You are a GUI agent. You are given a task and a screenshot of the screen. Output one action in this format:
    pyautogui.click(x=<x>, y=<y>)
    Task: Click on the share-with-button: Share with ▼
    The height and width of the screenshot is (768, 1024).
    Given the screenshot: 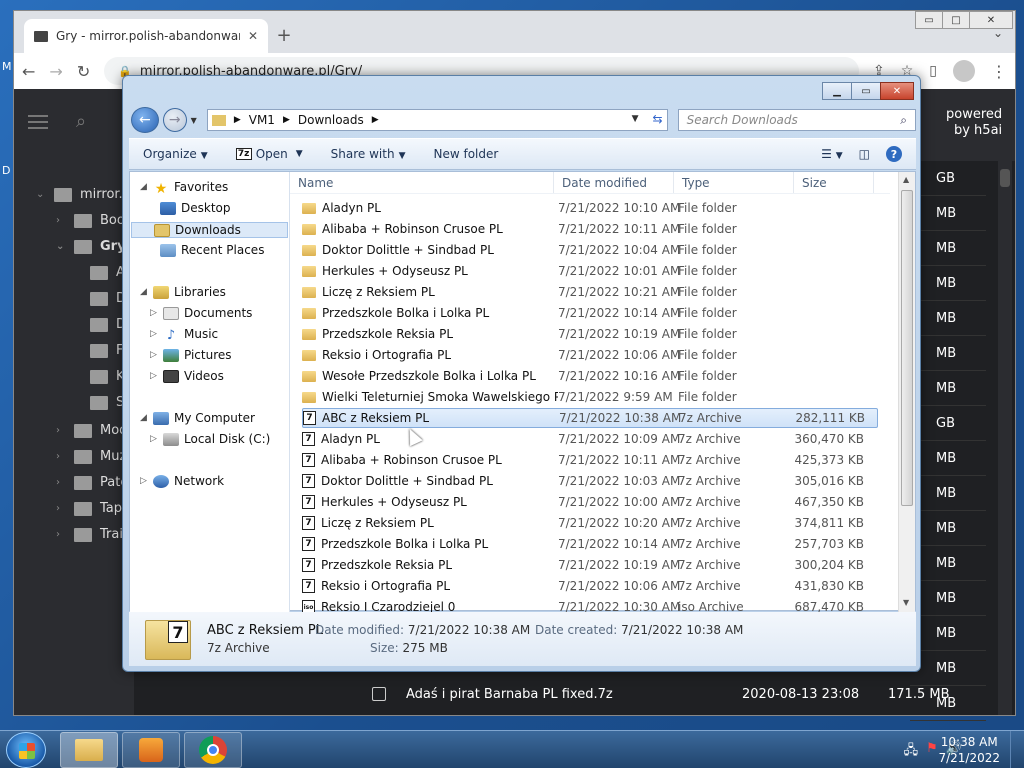 What is the action you would take?
    pyautogui.click(x=368, y=154)
    